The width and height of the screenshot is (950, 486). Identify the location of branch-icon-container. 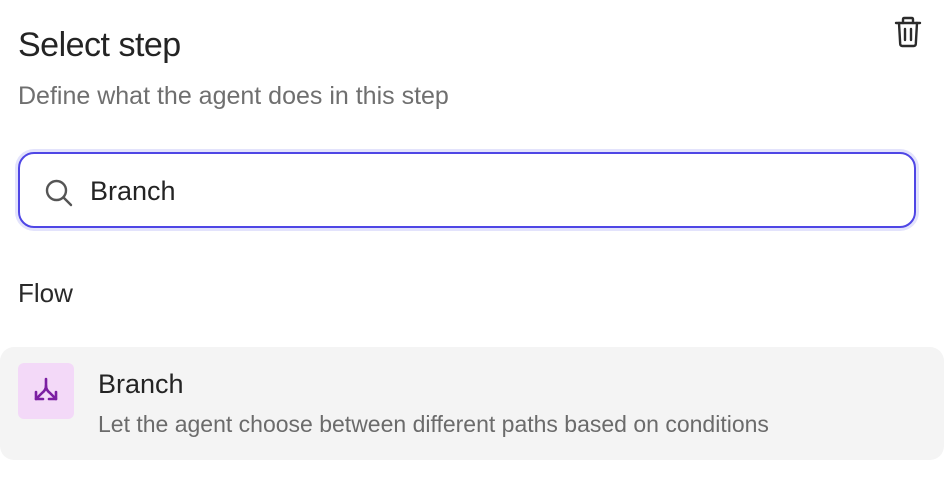
(46, 391).